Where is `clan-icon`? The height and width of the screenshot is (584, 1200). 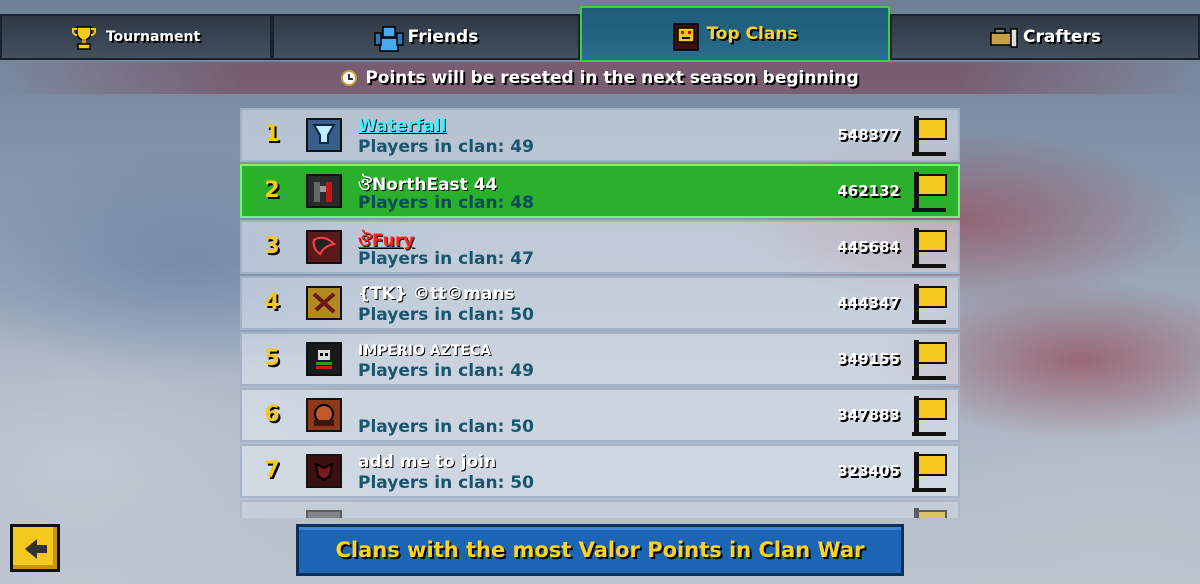
clan-icon is located at coordinates (686, 36).